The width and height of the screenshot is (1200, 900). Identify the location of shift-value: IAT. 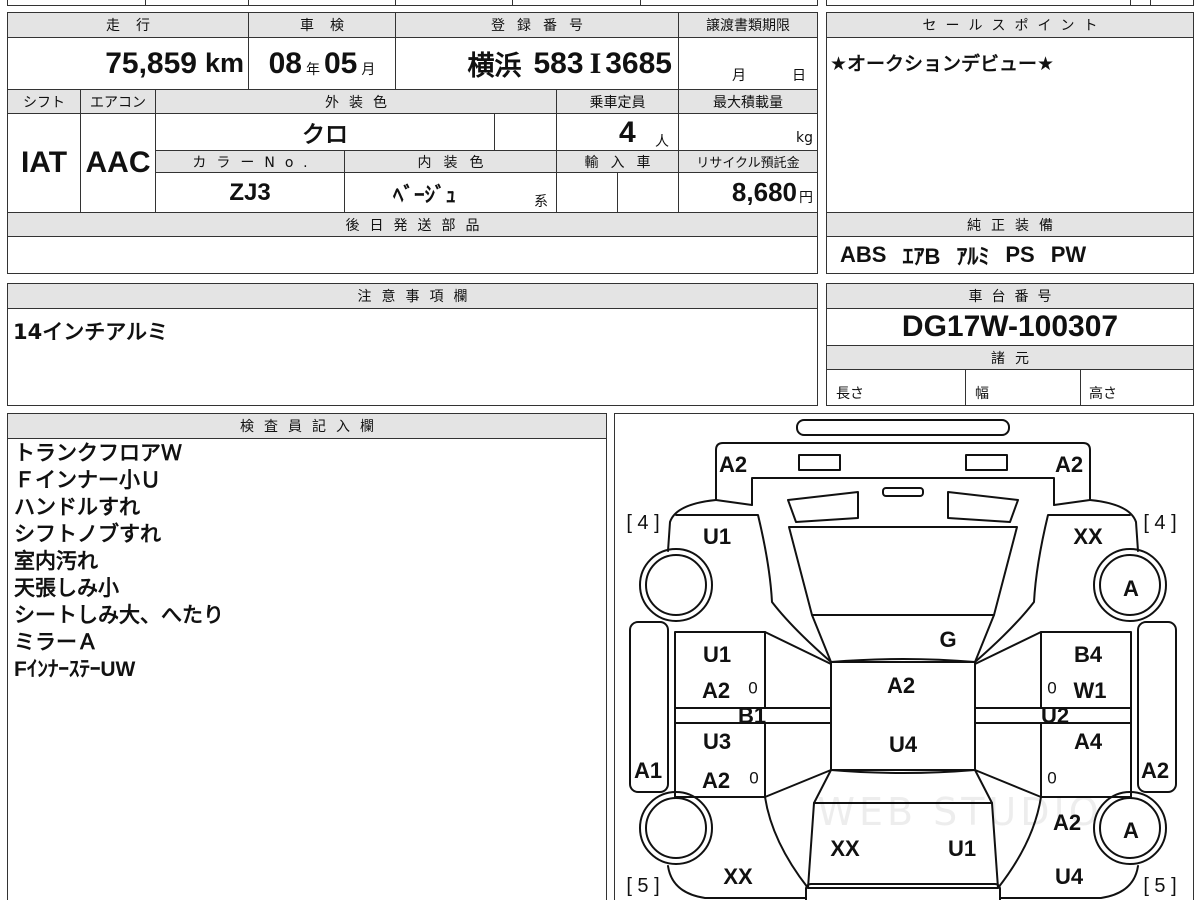
(44, 162).